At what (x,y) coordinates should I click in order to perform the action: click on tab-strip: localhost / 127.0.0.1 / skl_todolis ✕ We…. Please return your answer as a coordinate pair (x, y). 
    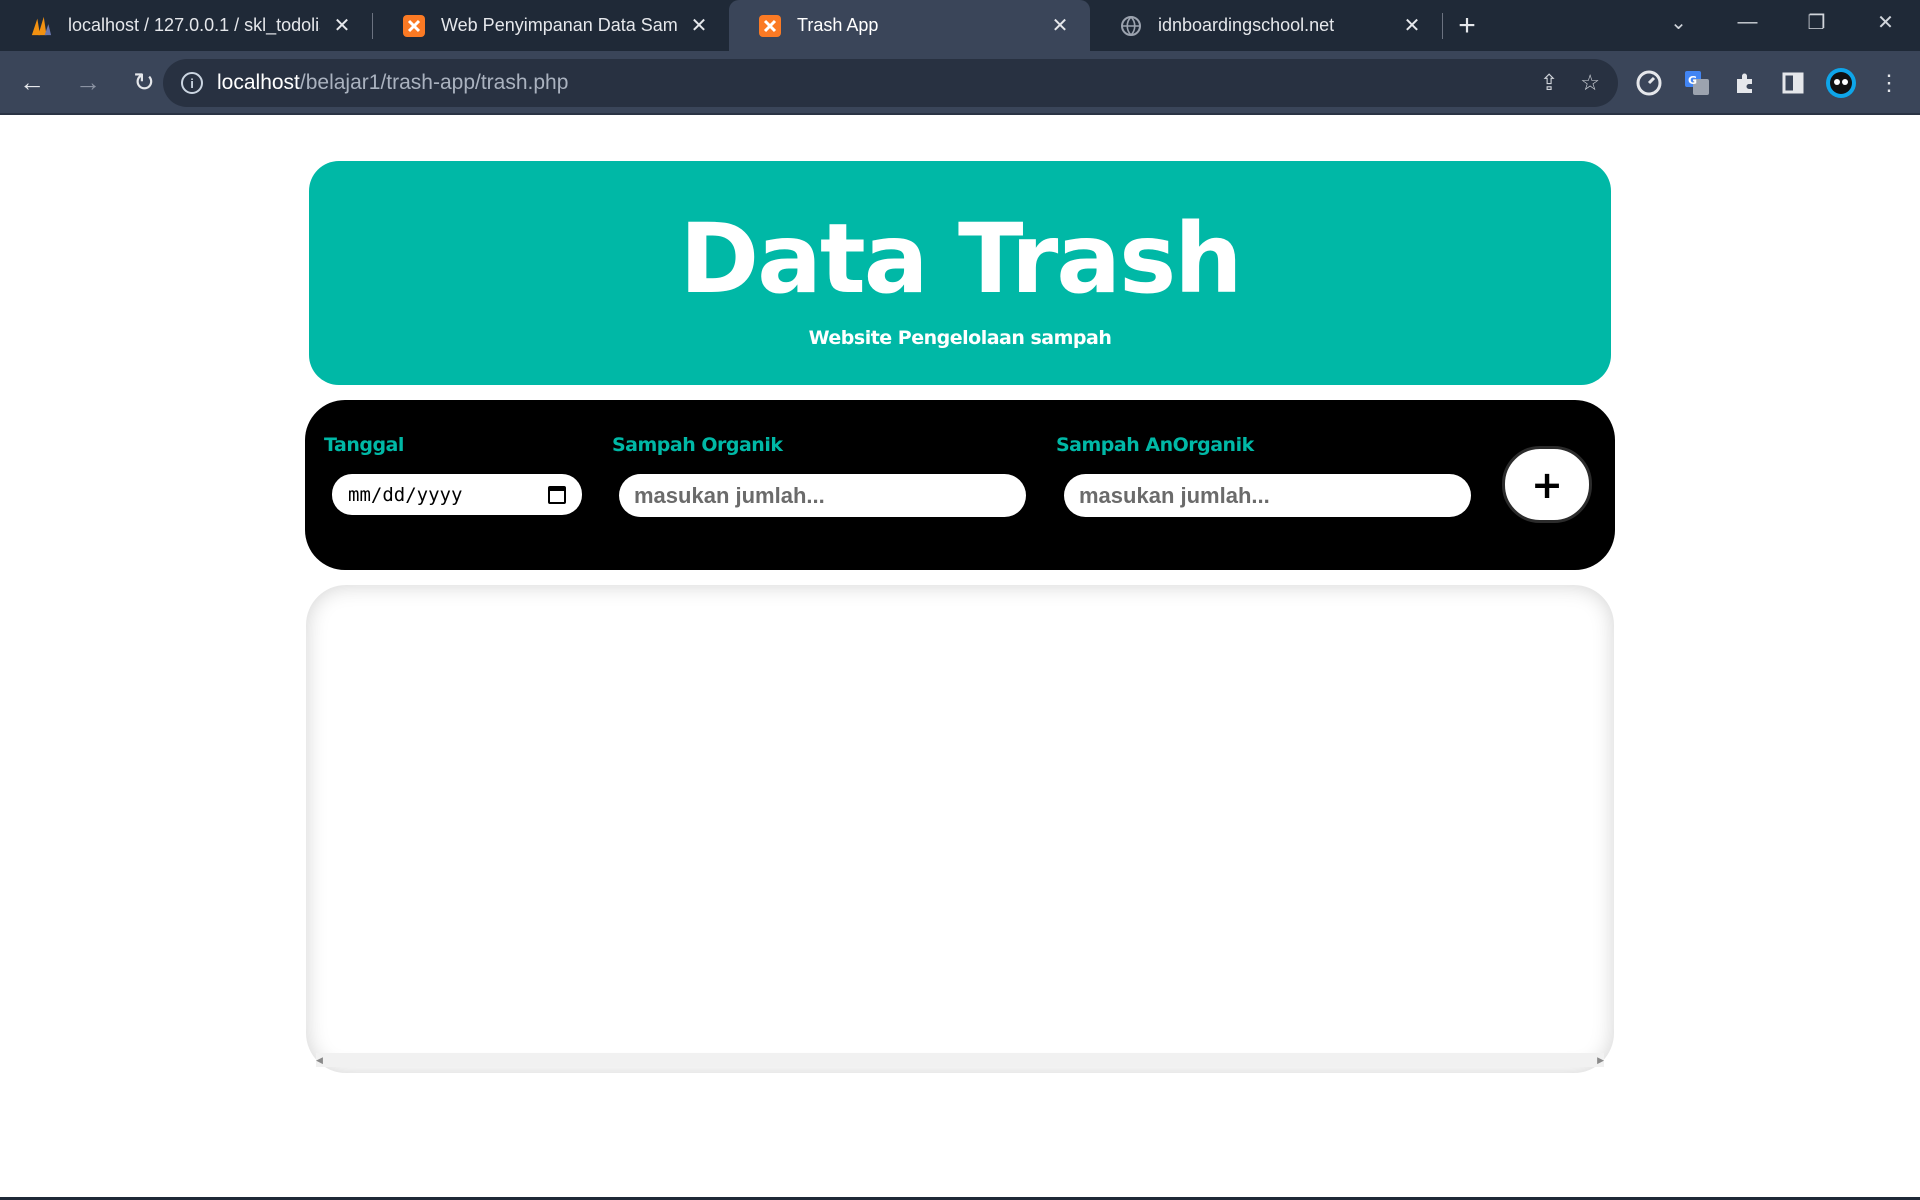
    Looking at the image, I should click on (960, 25).